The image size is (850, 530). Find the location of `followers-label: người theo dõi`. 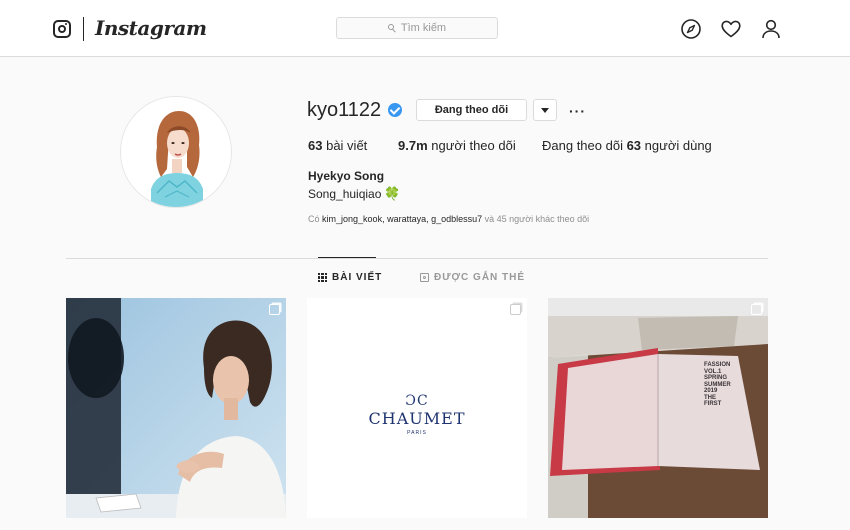

followers-label: người theo dõi is located at coordinates (473, 145).